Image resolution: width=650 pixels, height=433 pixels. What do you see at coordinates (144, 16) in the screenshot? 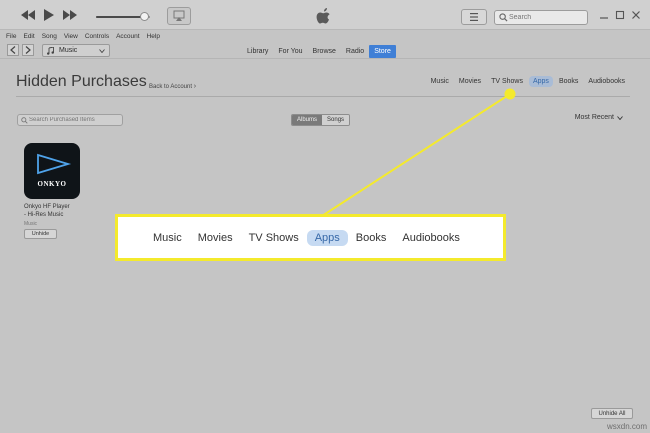
I see `volume-knob` at bounding box center [144, 16].